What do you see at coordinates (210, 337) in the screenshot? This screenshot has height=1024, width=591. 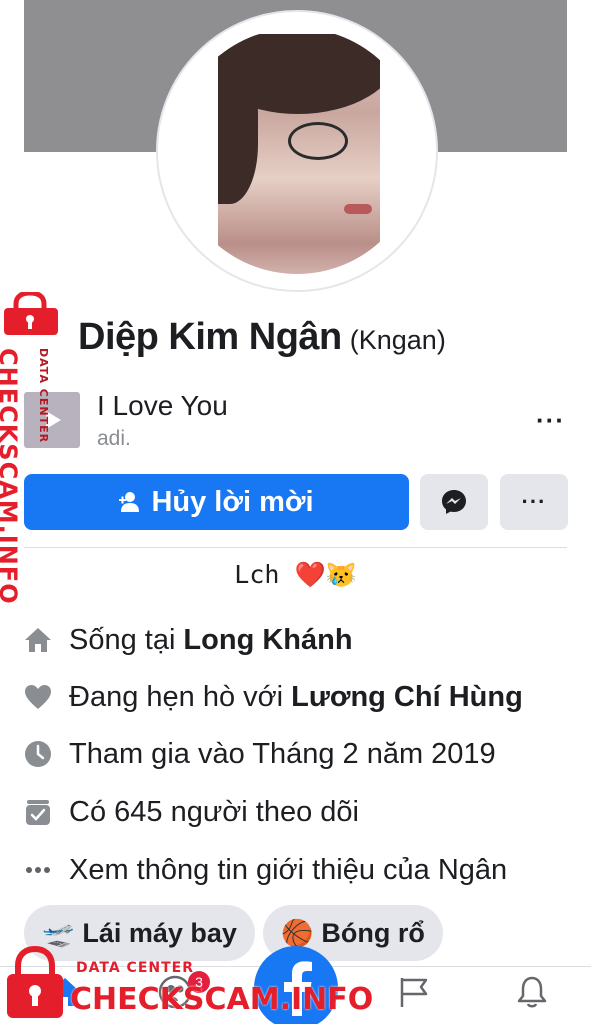 I see `profile-name: Diệp Kim Ngân` at bounding box center [210, 337].